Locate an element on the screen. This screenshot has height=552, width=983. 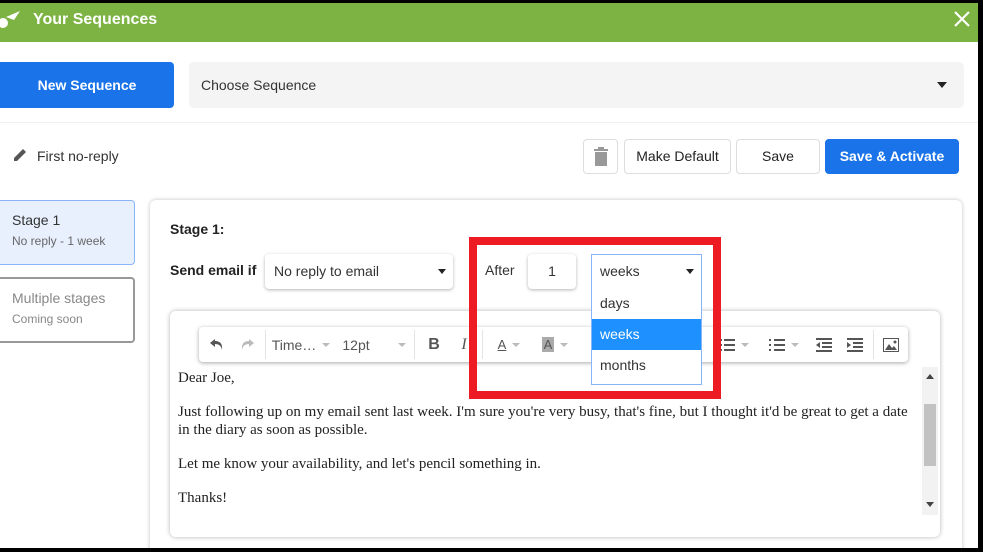
stage-subtitle: No reply - 1 week is located at coordinates (59, 241).